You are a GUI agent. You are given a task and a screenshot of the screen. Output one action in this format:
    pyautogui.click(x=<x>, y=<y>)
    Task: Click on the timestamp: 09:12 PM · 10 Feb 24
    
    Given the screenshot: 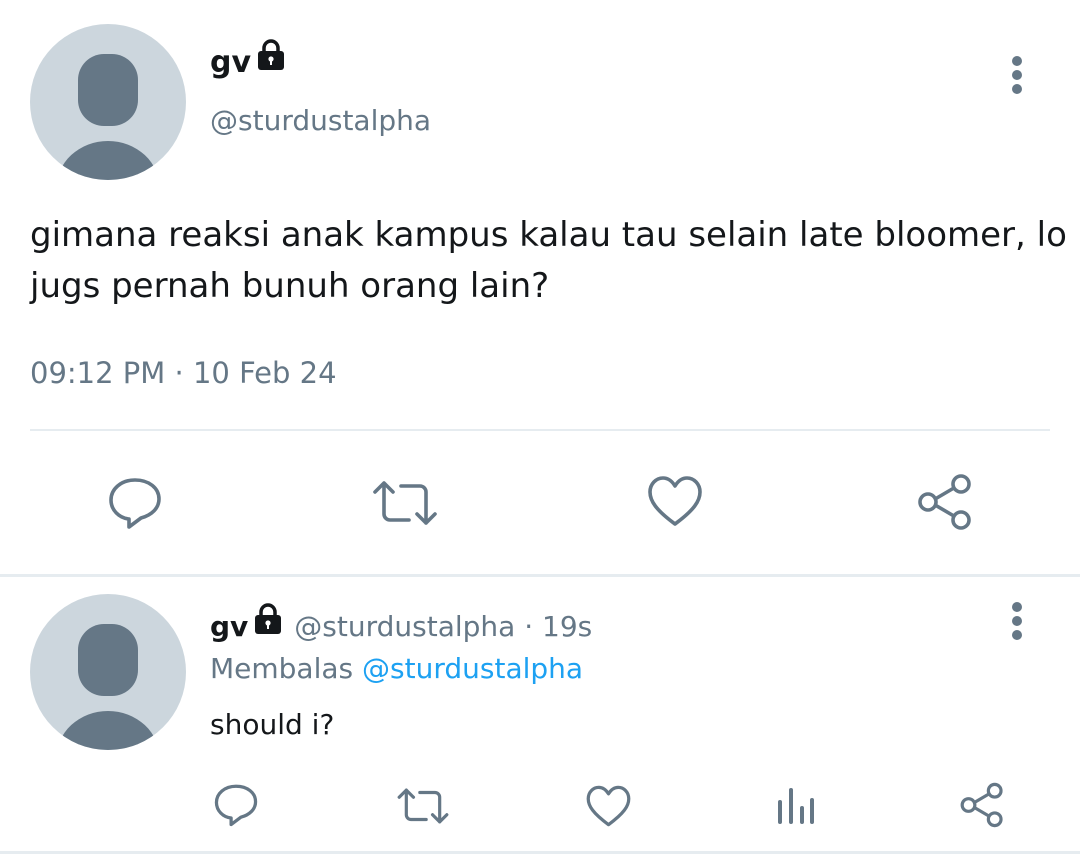 What is the action you would take?
    pyautogui.click(x=183, y=373)
    